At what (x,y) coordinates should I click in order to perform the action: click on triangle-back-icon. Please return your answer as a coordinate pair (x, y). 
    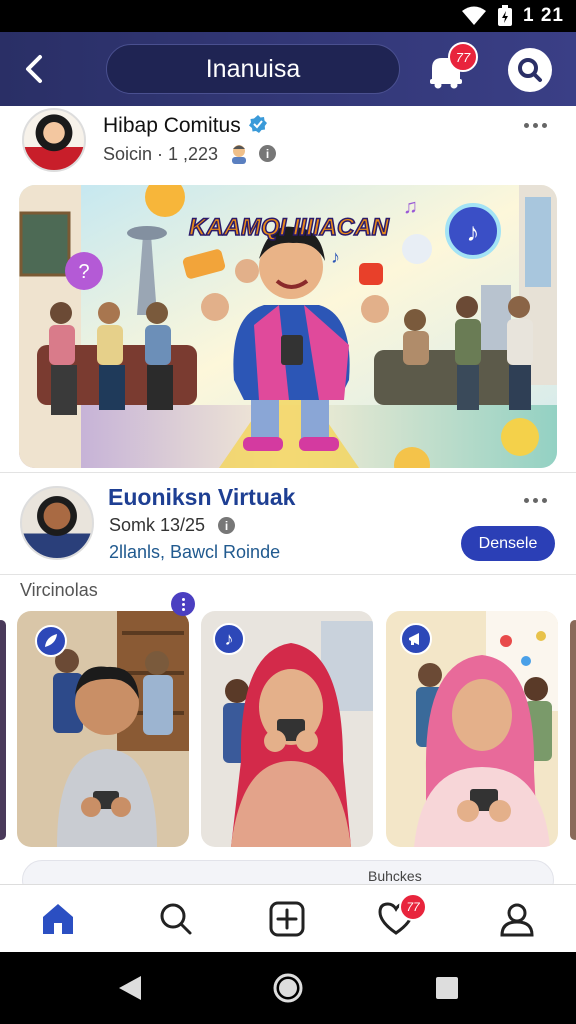
    Looking at the image, I should click on (130, 988).